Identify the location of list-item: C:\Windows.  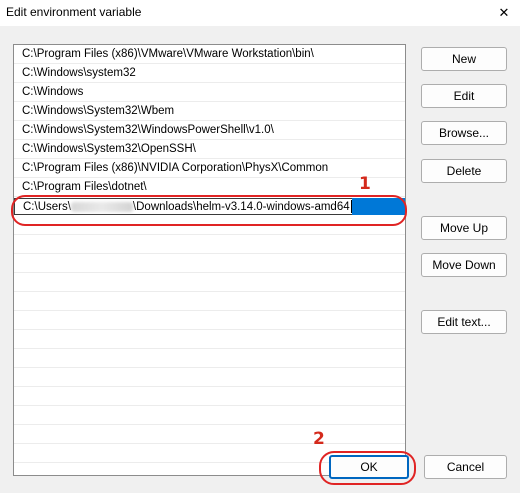
(209, 92).